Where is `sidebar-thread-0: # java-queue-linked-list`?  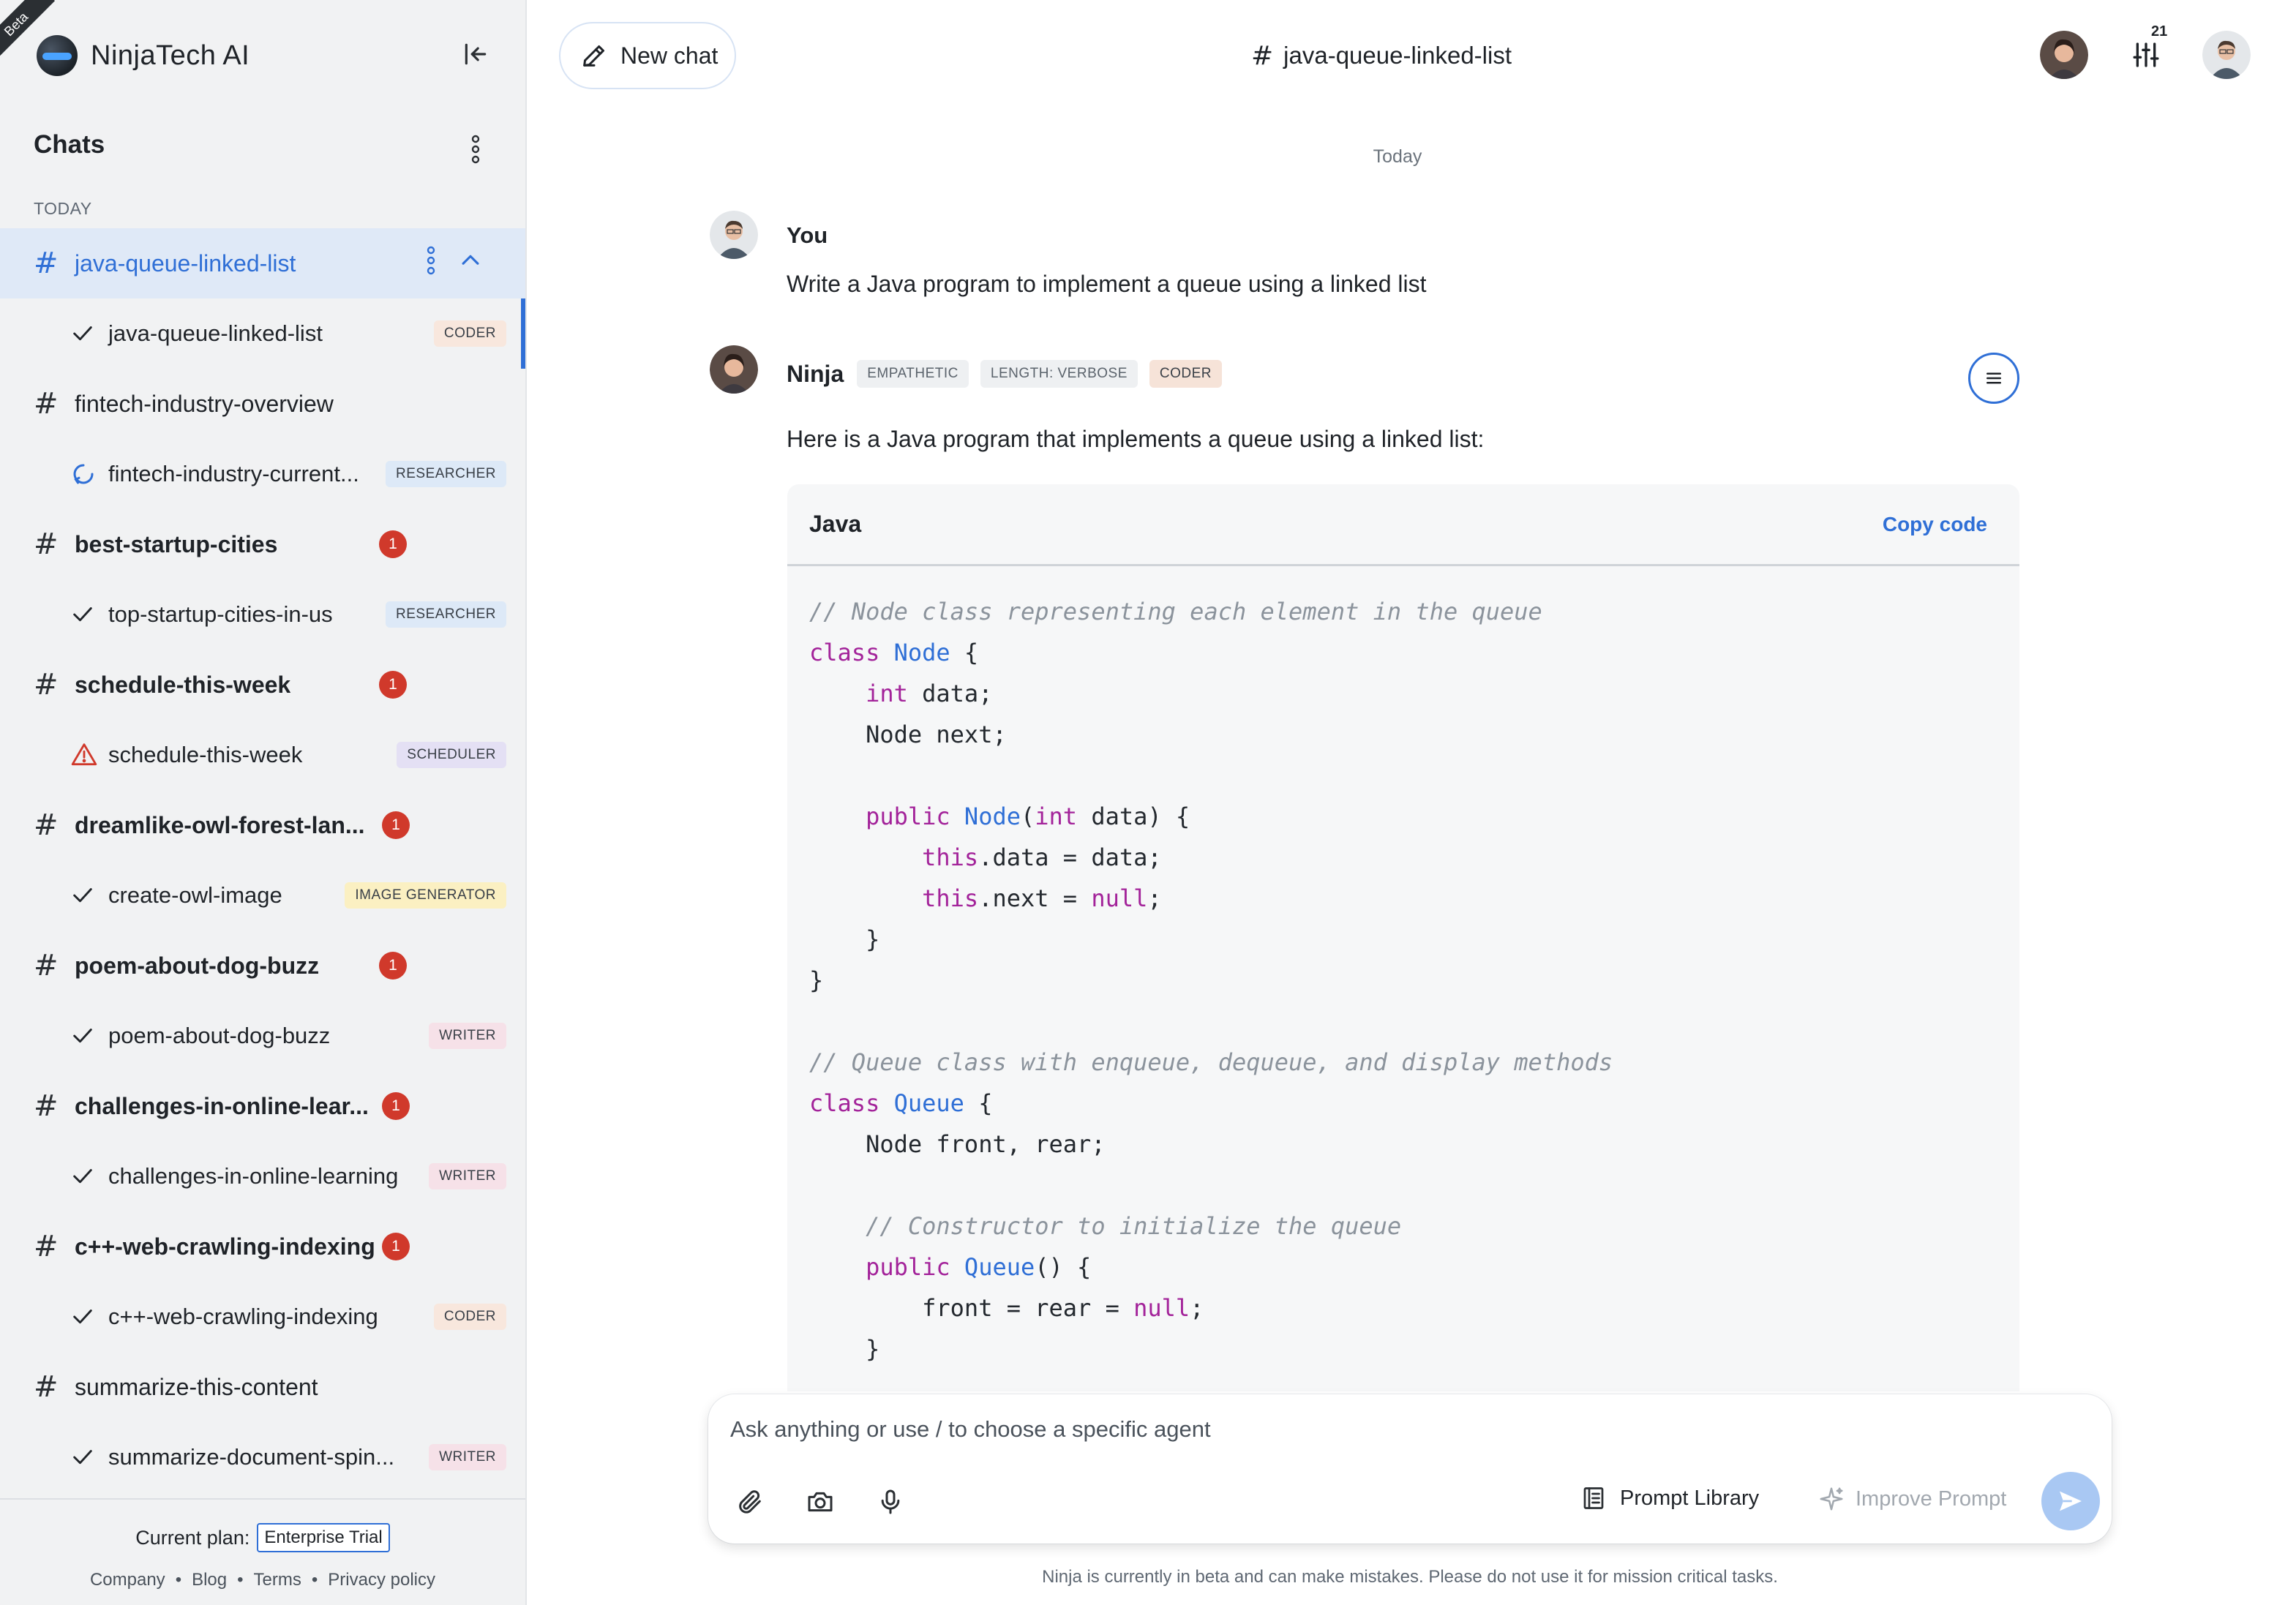 sidebar-thread-0: # java-queue-linked-list is located at coordinates (262, 263).